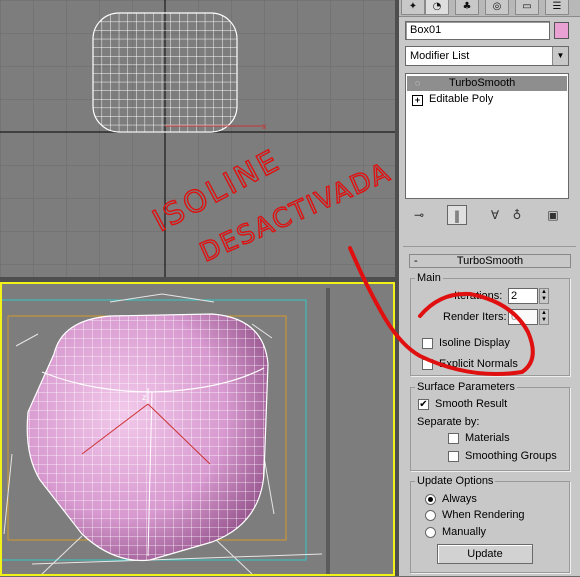 The image size is (580, 577). Describe the element at coordinates (427, 343) in the screenshot. I see `isoline-display-checkbox` at that location.